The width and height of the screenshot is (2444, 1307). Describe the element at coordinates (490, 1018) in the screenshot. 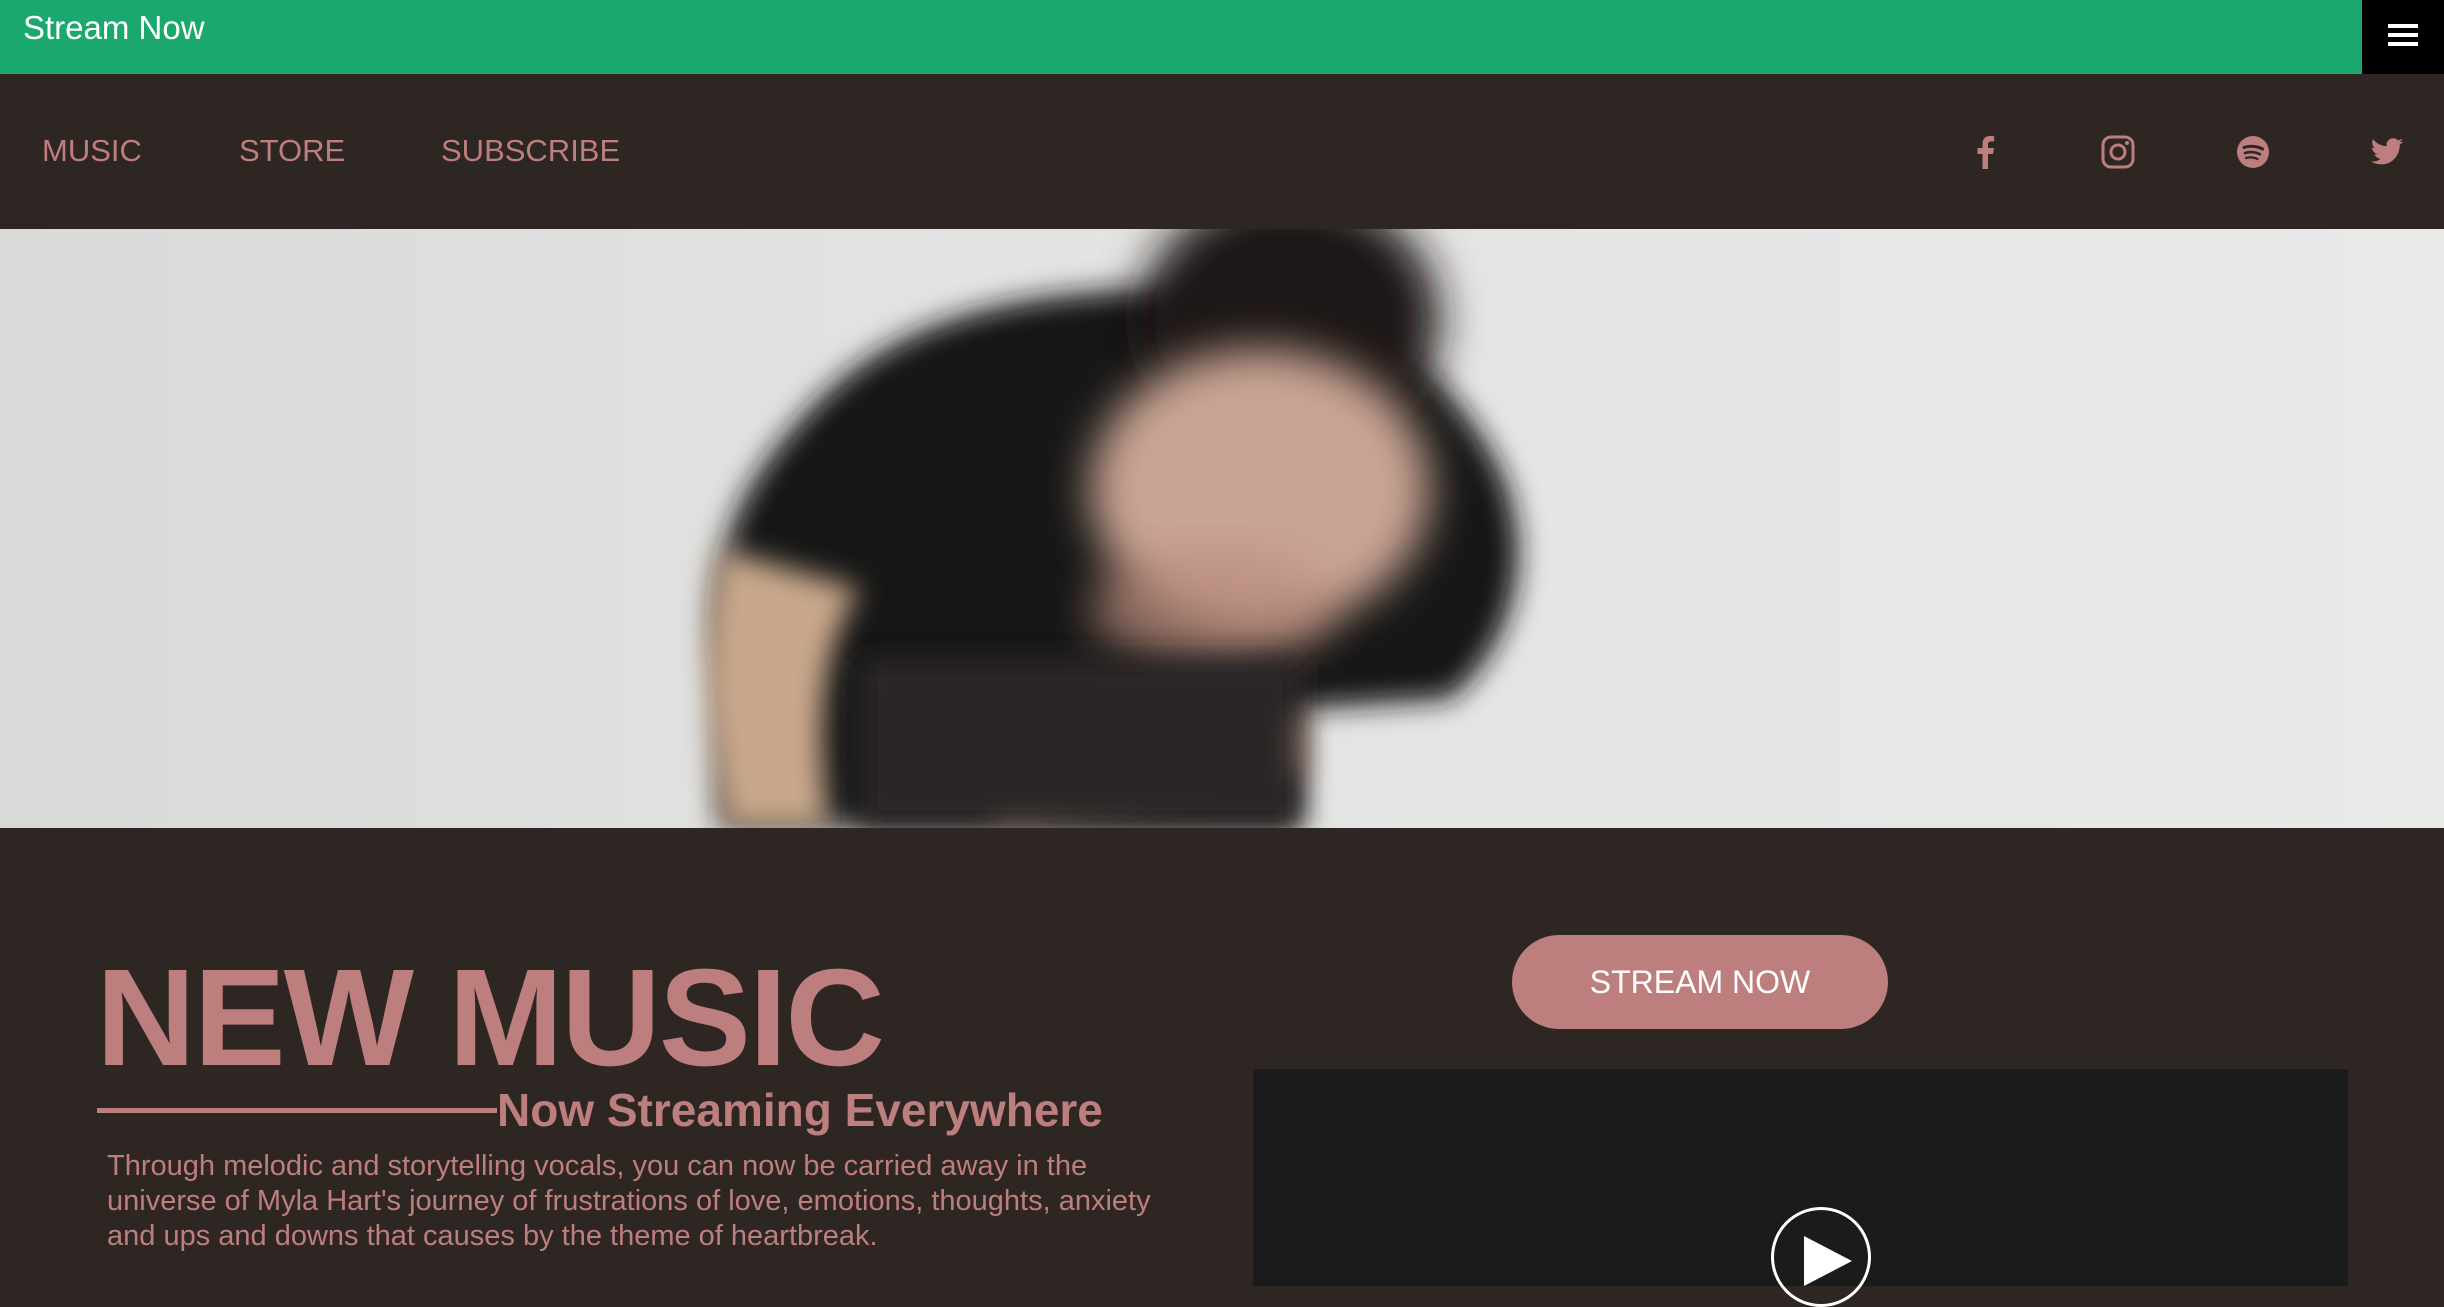

I see `page-title: NEW MUSIC` at that location.